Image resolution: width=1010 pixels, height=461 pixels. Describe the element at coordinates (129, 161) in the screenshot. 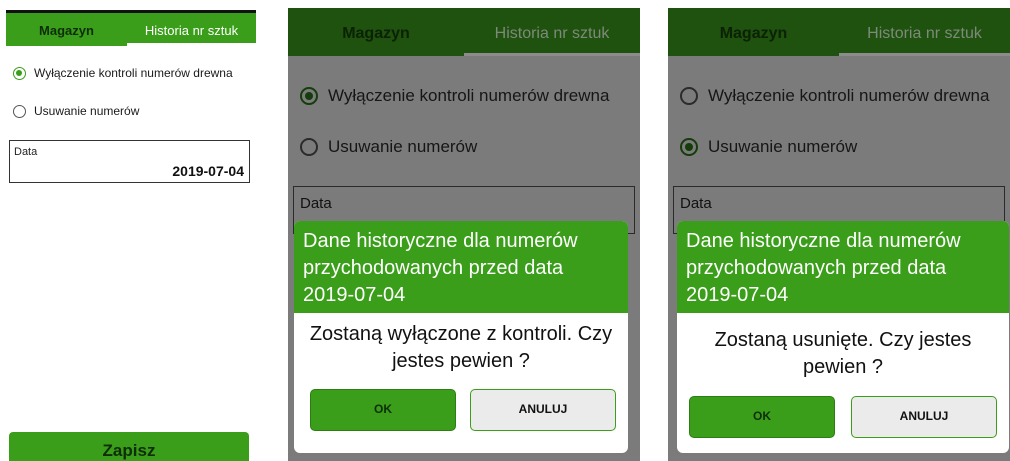

I see `date-field: Data 2019-07-04` at that location.